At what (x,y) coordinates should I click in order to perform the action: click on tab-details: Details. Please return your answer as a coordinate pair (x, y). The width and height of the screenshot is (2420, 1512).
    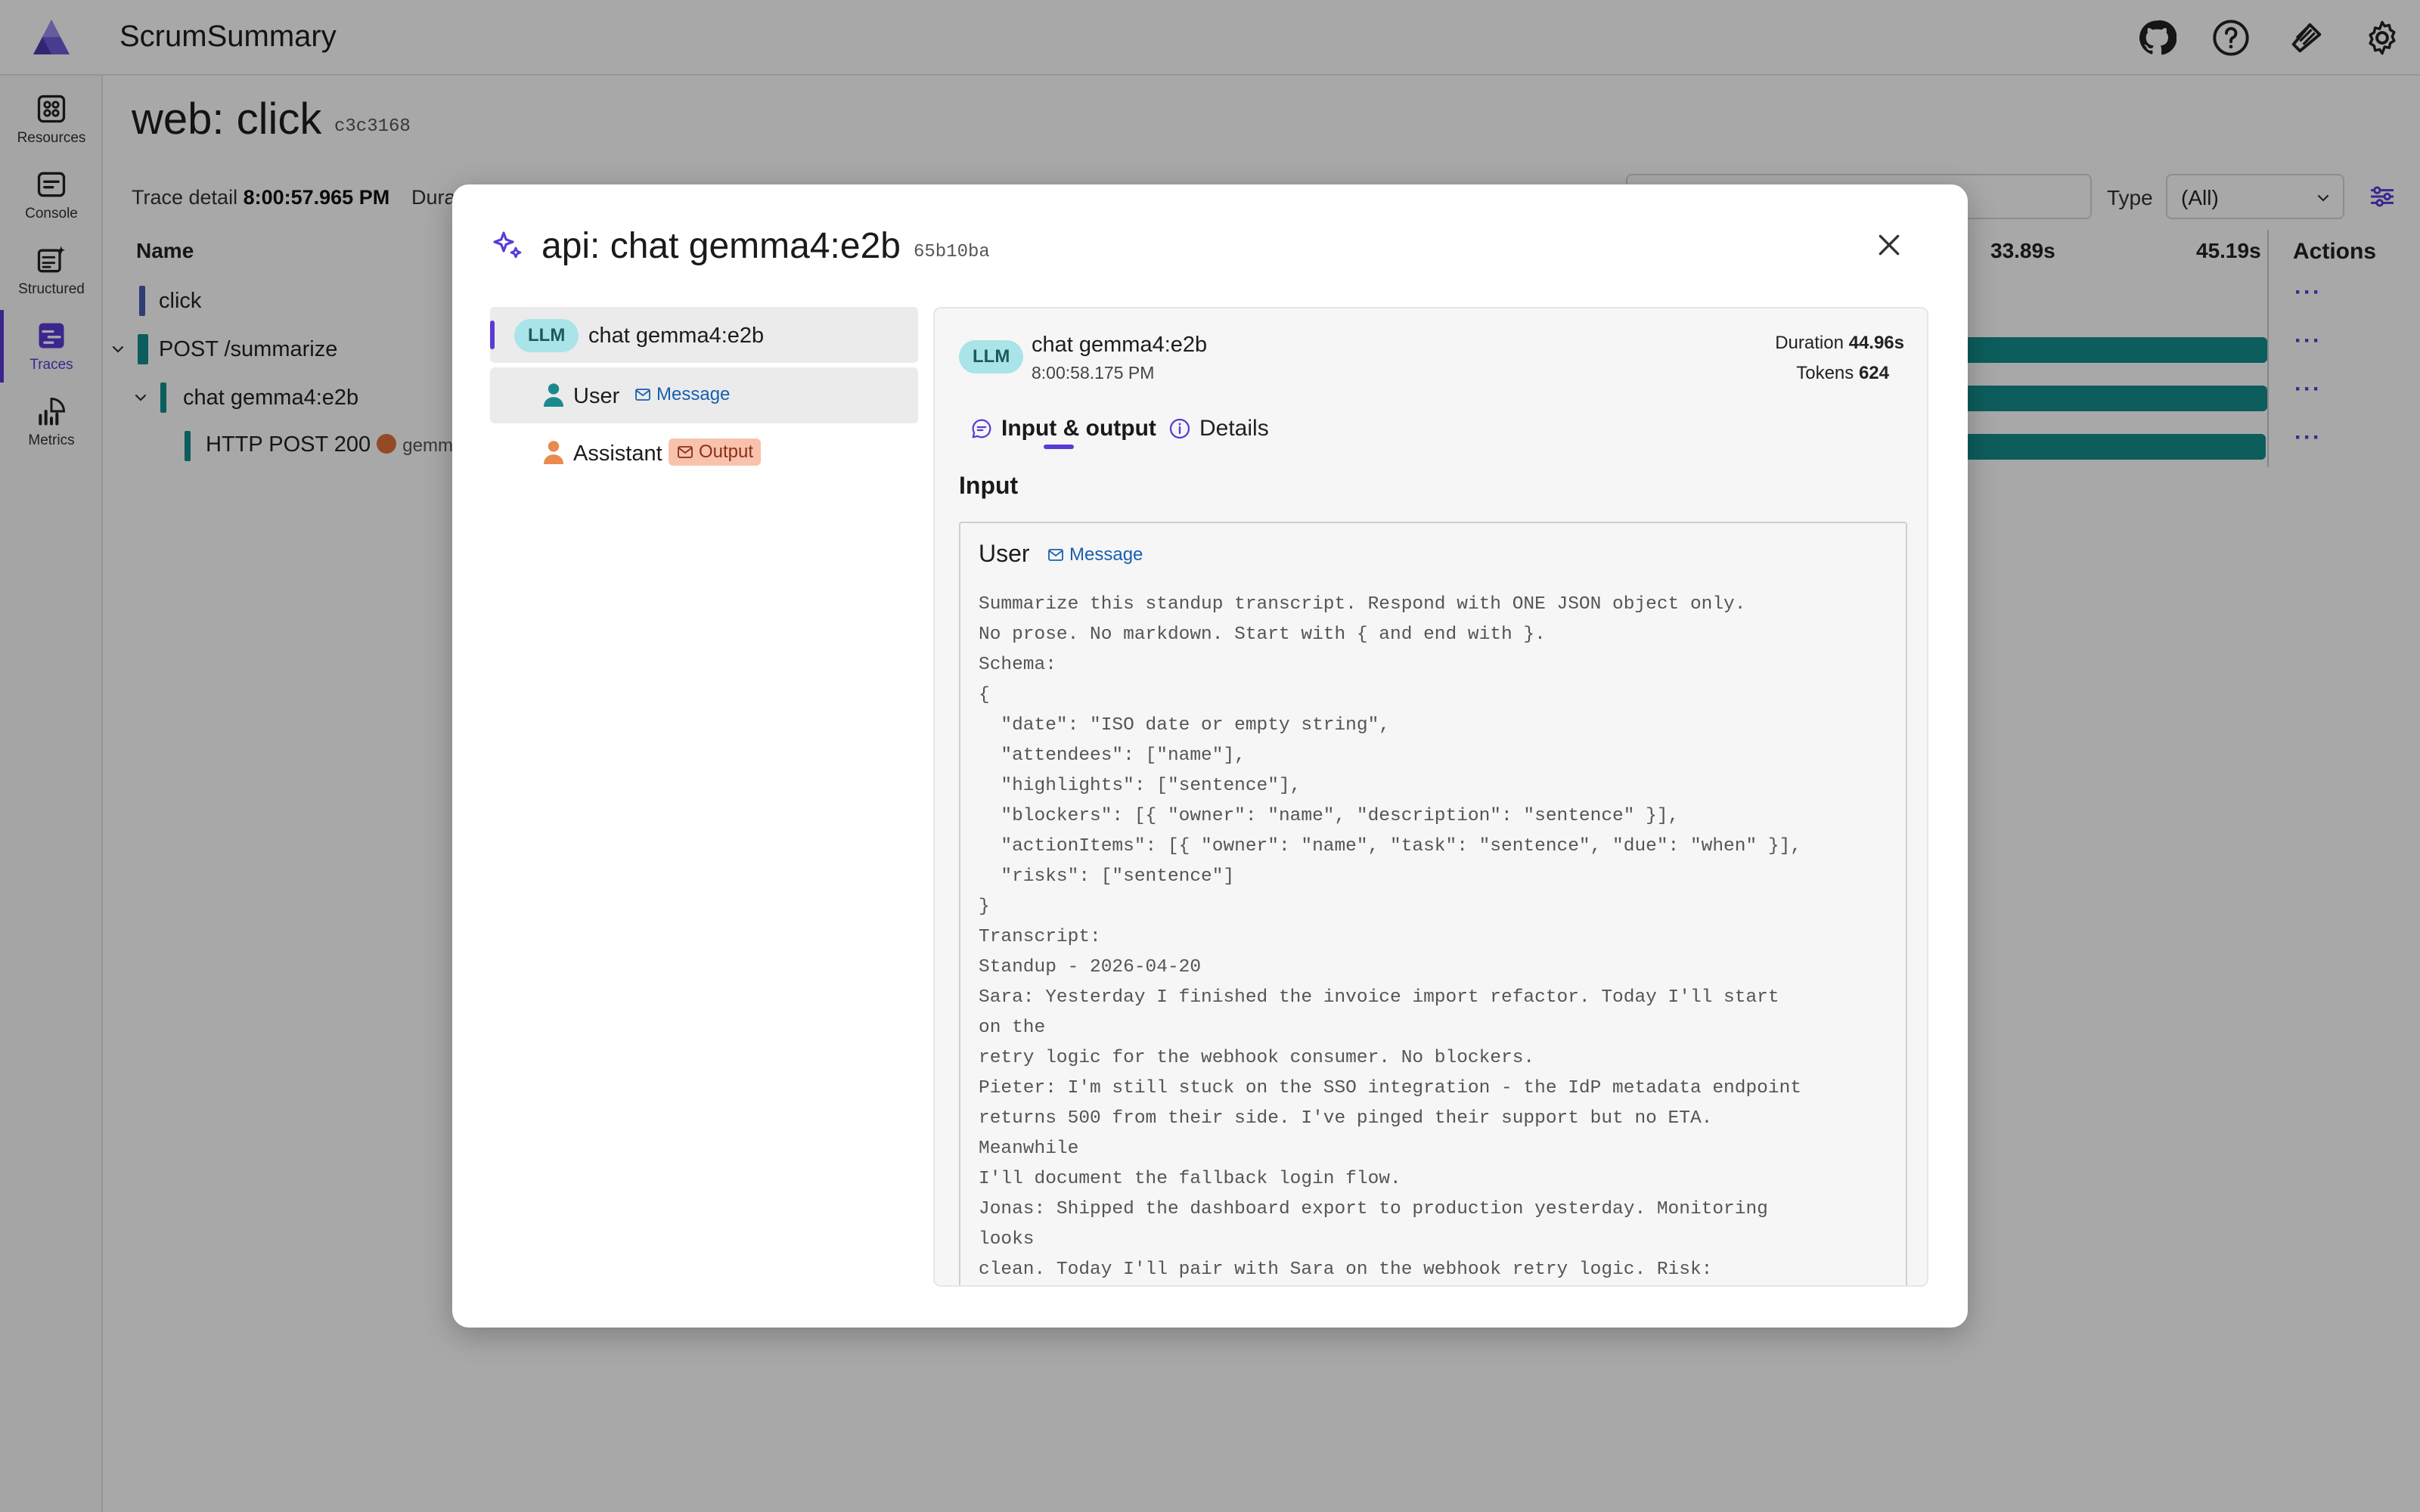
    Looking at the image, I should click on (1218, 429).